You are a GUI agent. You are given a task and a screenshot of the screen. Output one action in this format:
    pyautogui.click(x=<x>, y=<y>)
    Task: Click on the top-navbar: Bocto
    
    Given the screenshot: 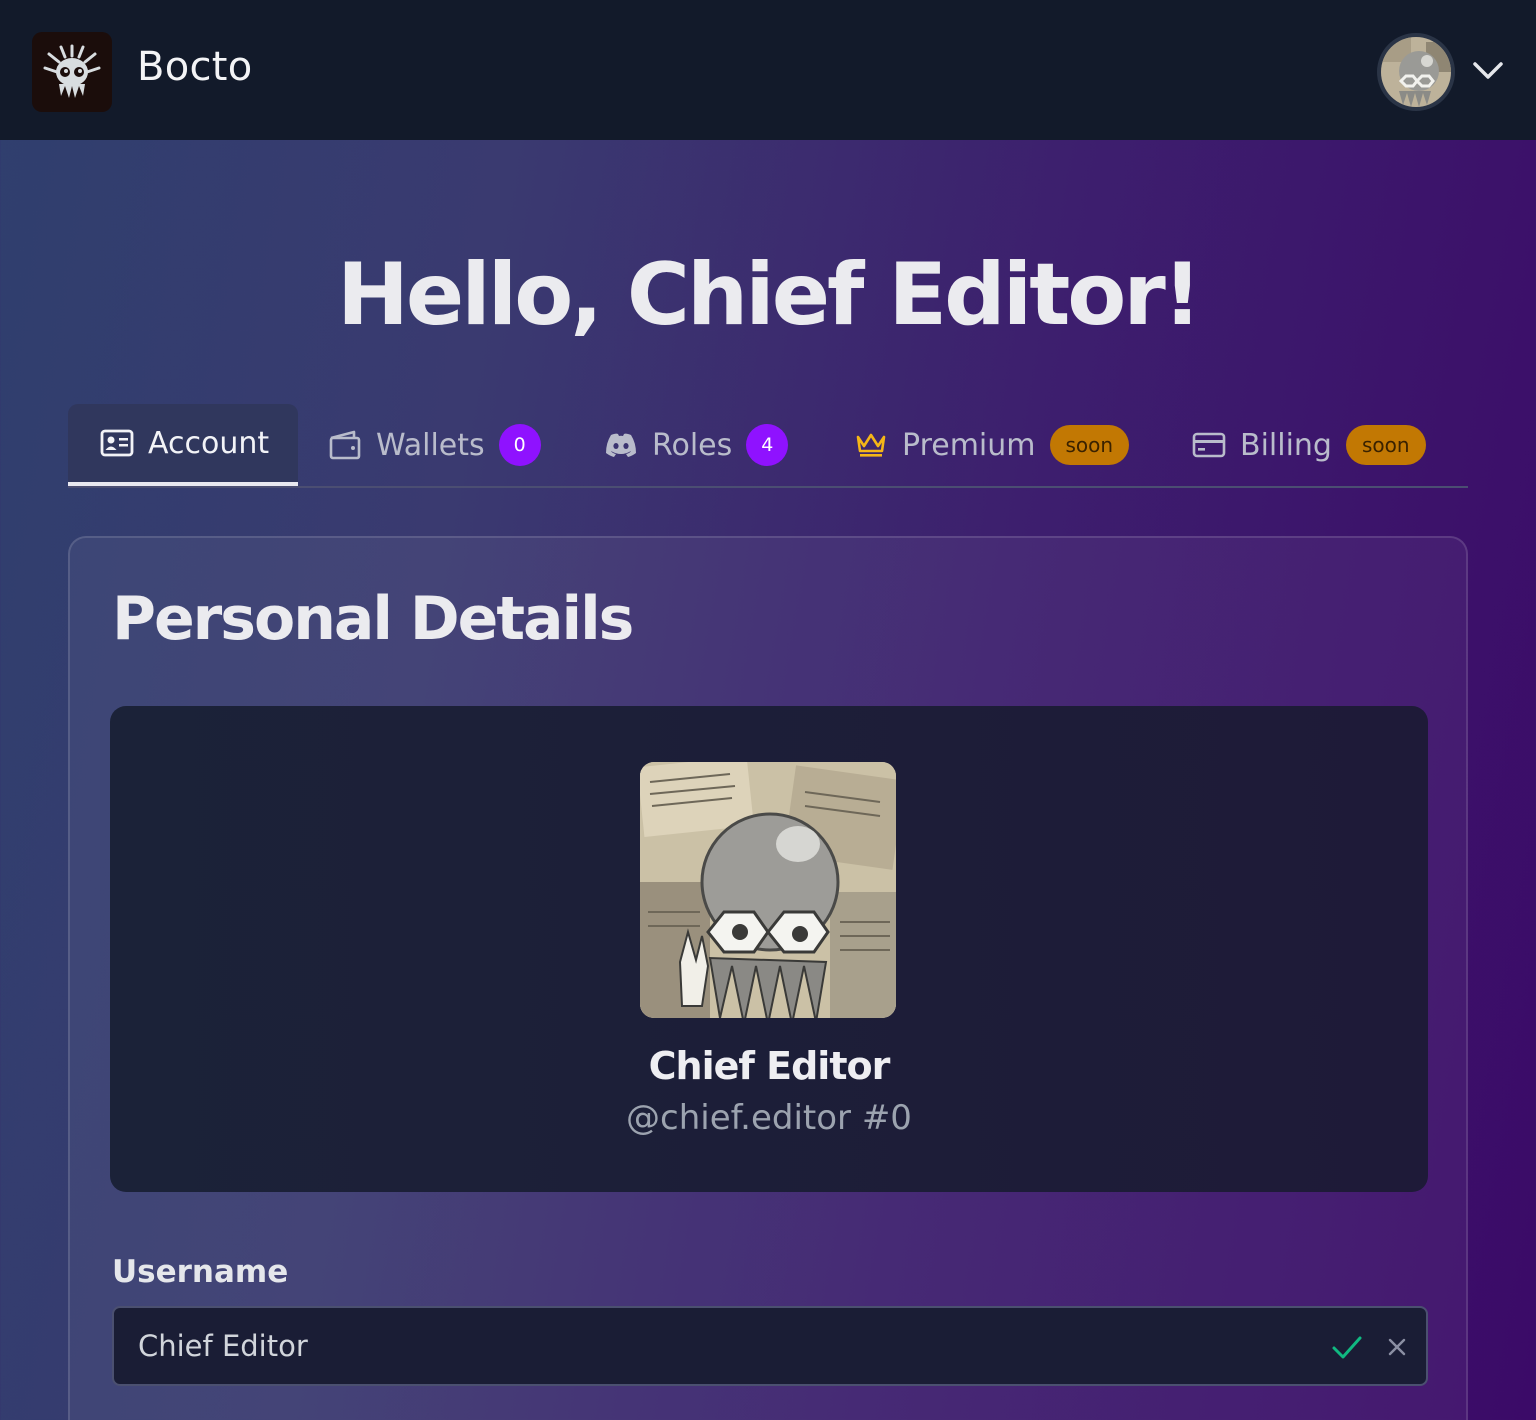 What is the action you would take?
    pyautogui.click(x=768, y=70)
    